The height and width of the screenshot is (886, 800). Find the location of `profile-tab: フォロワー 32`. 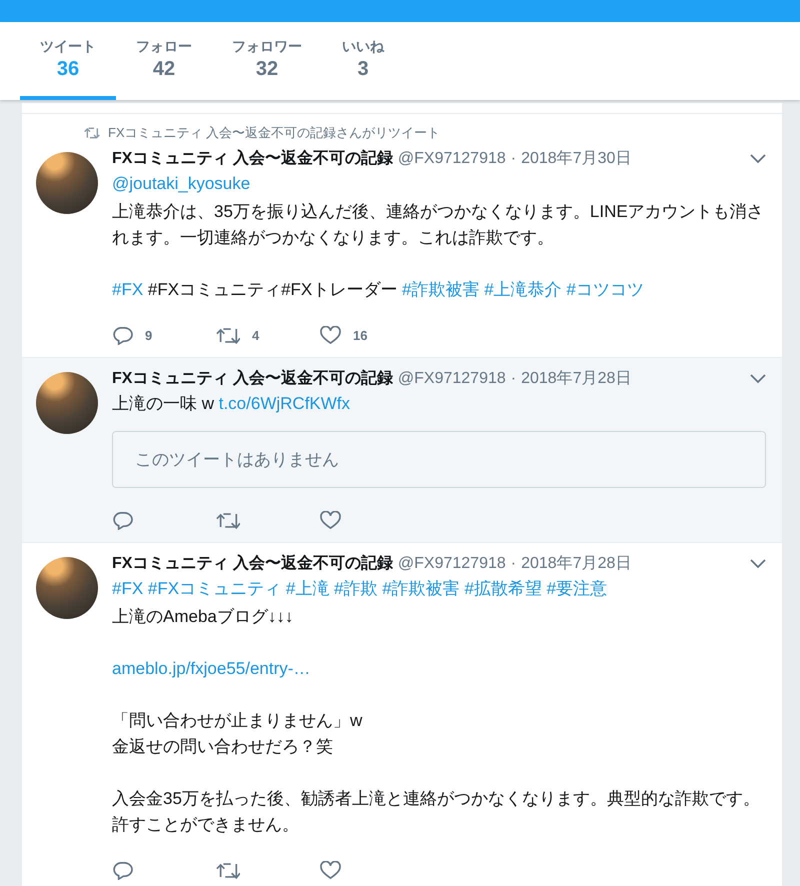

profile-tab: フォロワー 32 is located at coordinates (267, 61).